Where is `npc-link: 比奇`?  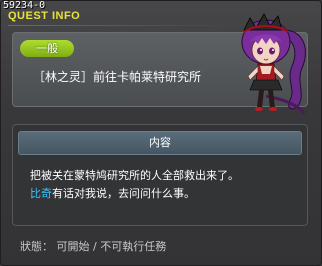
npc-link: 比奇 is located at coordinates (41, 193).